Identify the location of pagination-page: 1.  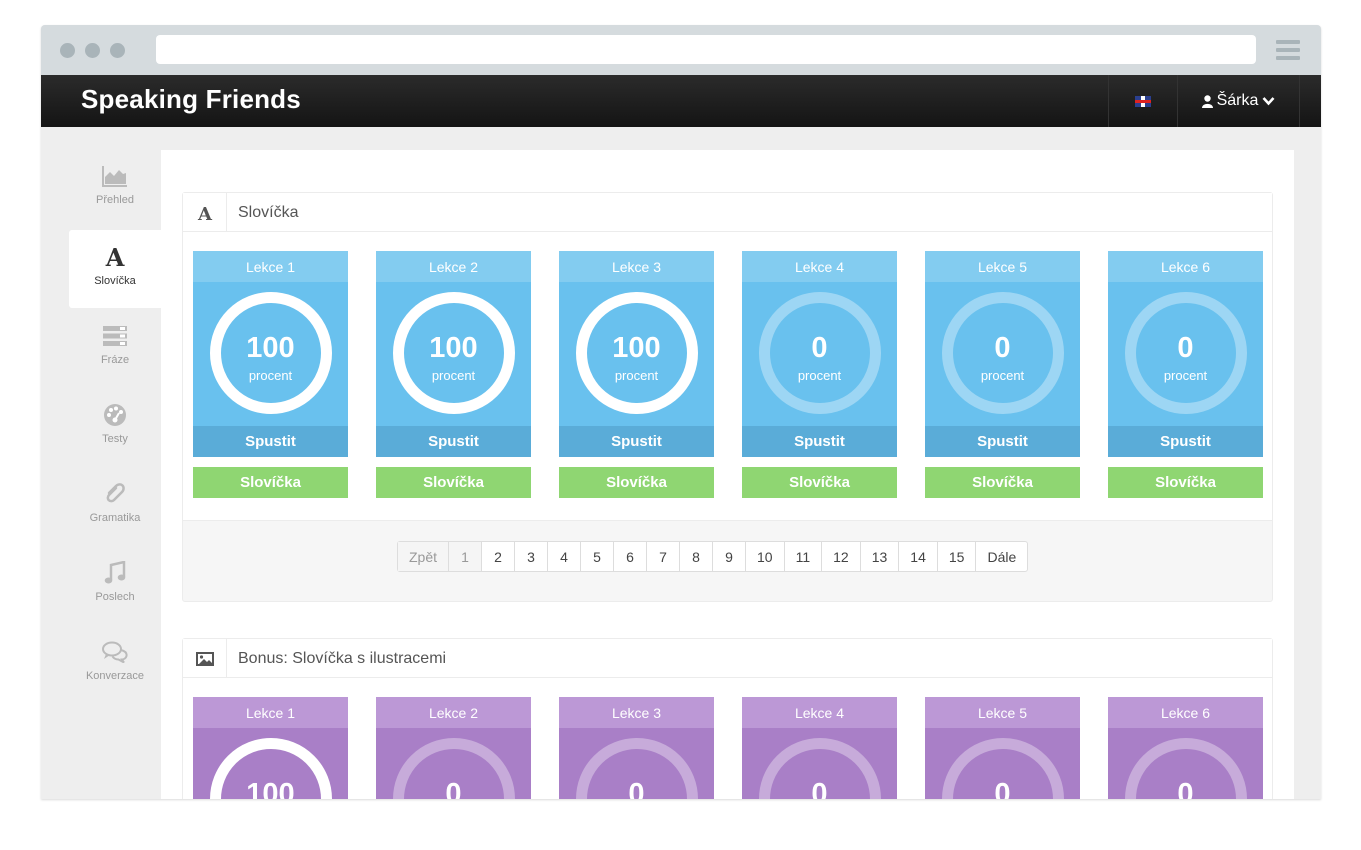
(465, 556).